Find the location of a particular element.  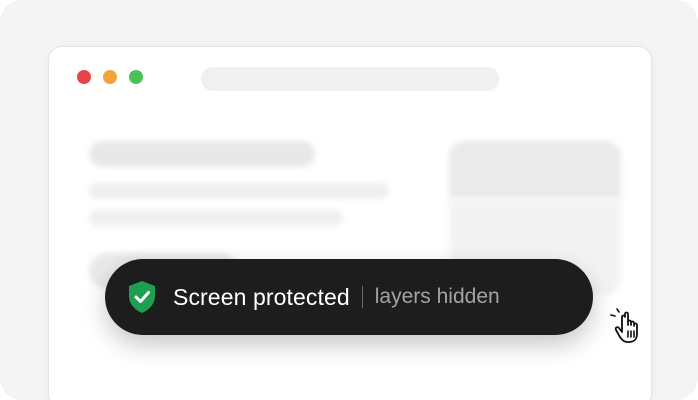

blurred-card-header is located at coordinates (535, 170).